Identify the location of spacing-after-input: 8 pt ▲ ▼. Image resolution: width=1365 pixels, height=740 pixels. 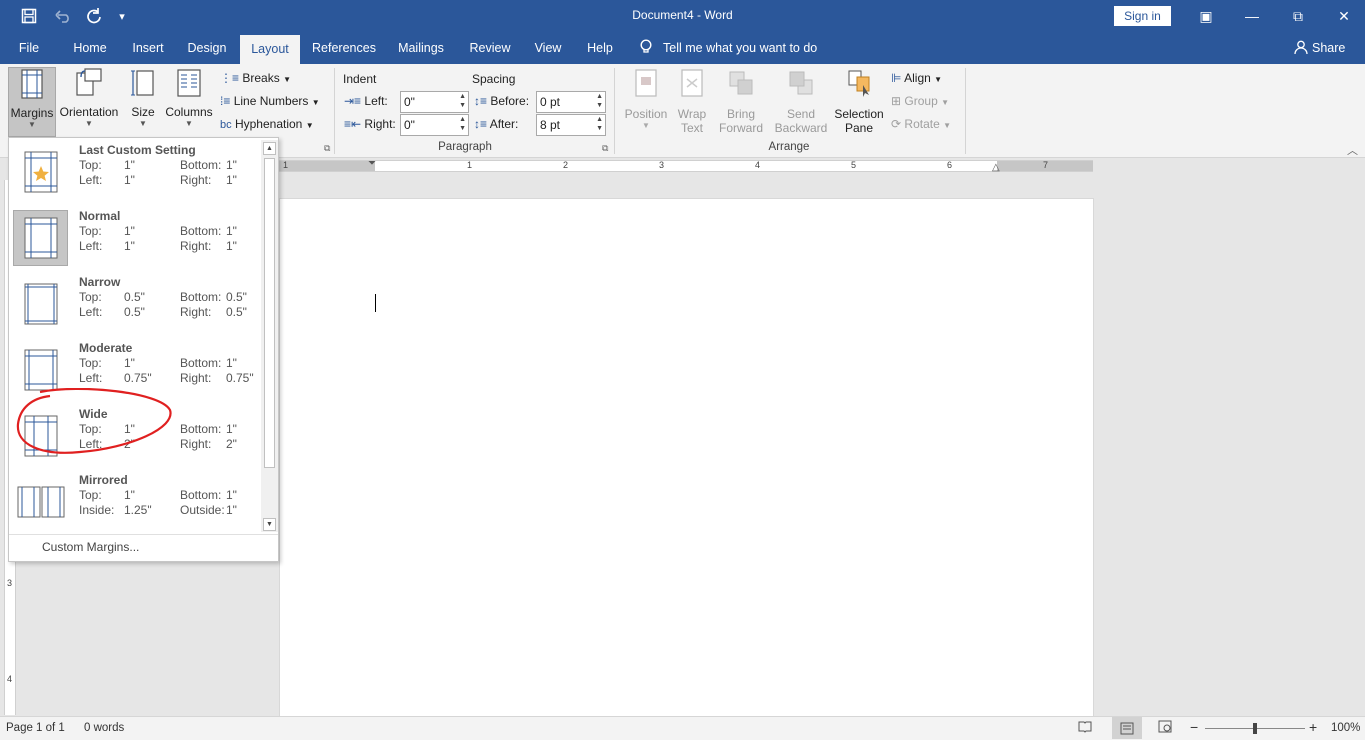
(571, 125).